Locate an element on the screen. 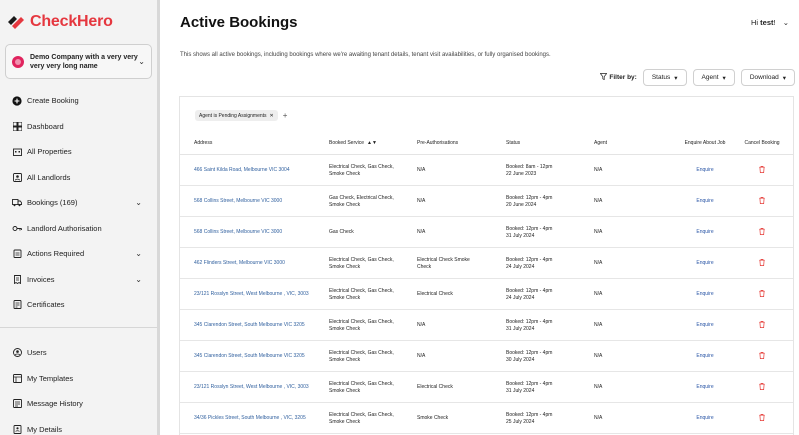  details-icon is located at coordinates (17, 429).